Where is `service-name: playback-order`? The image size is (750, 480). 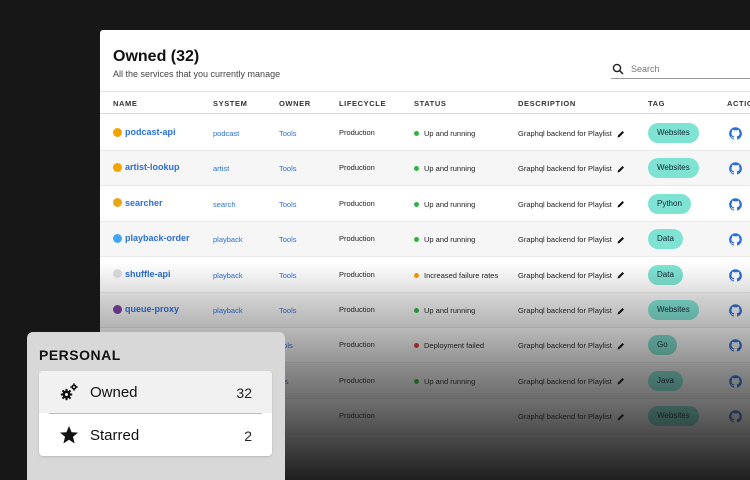
service-name: playback-order is located at coordinates (157, 238).